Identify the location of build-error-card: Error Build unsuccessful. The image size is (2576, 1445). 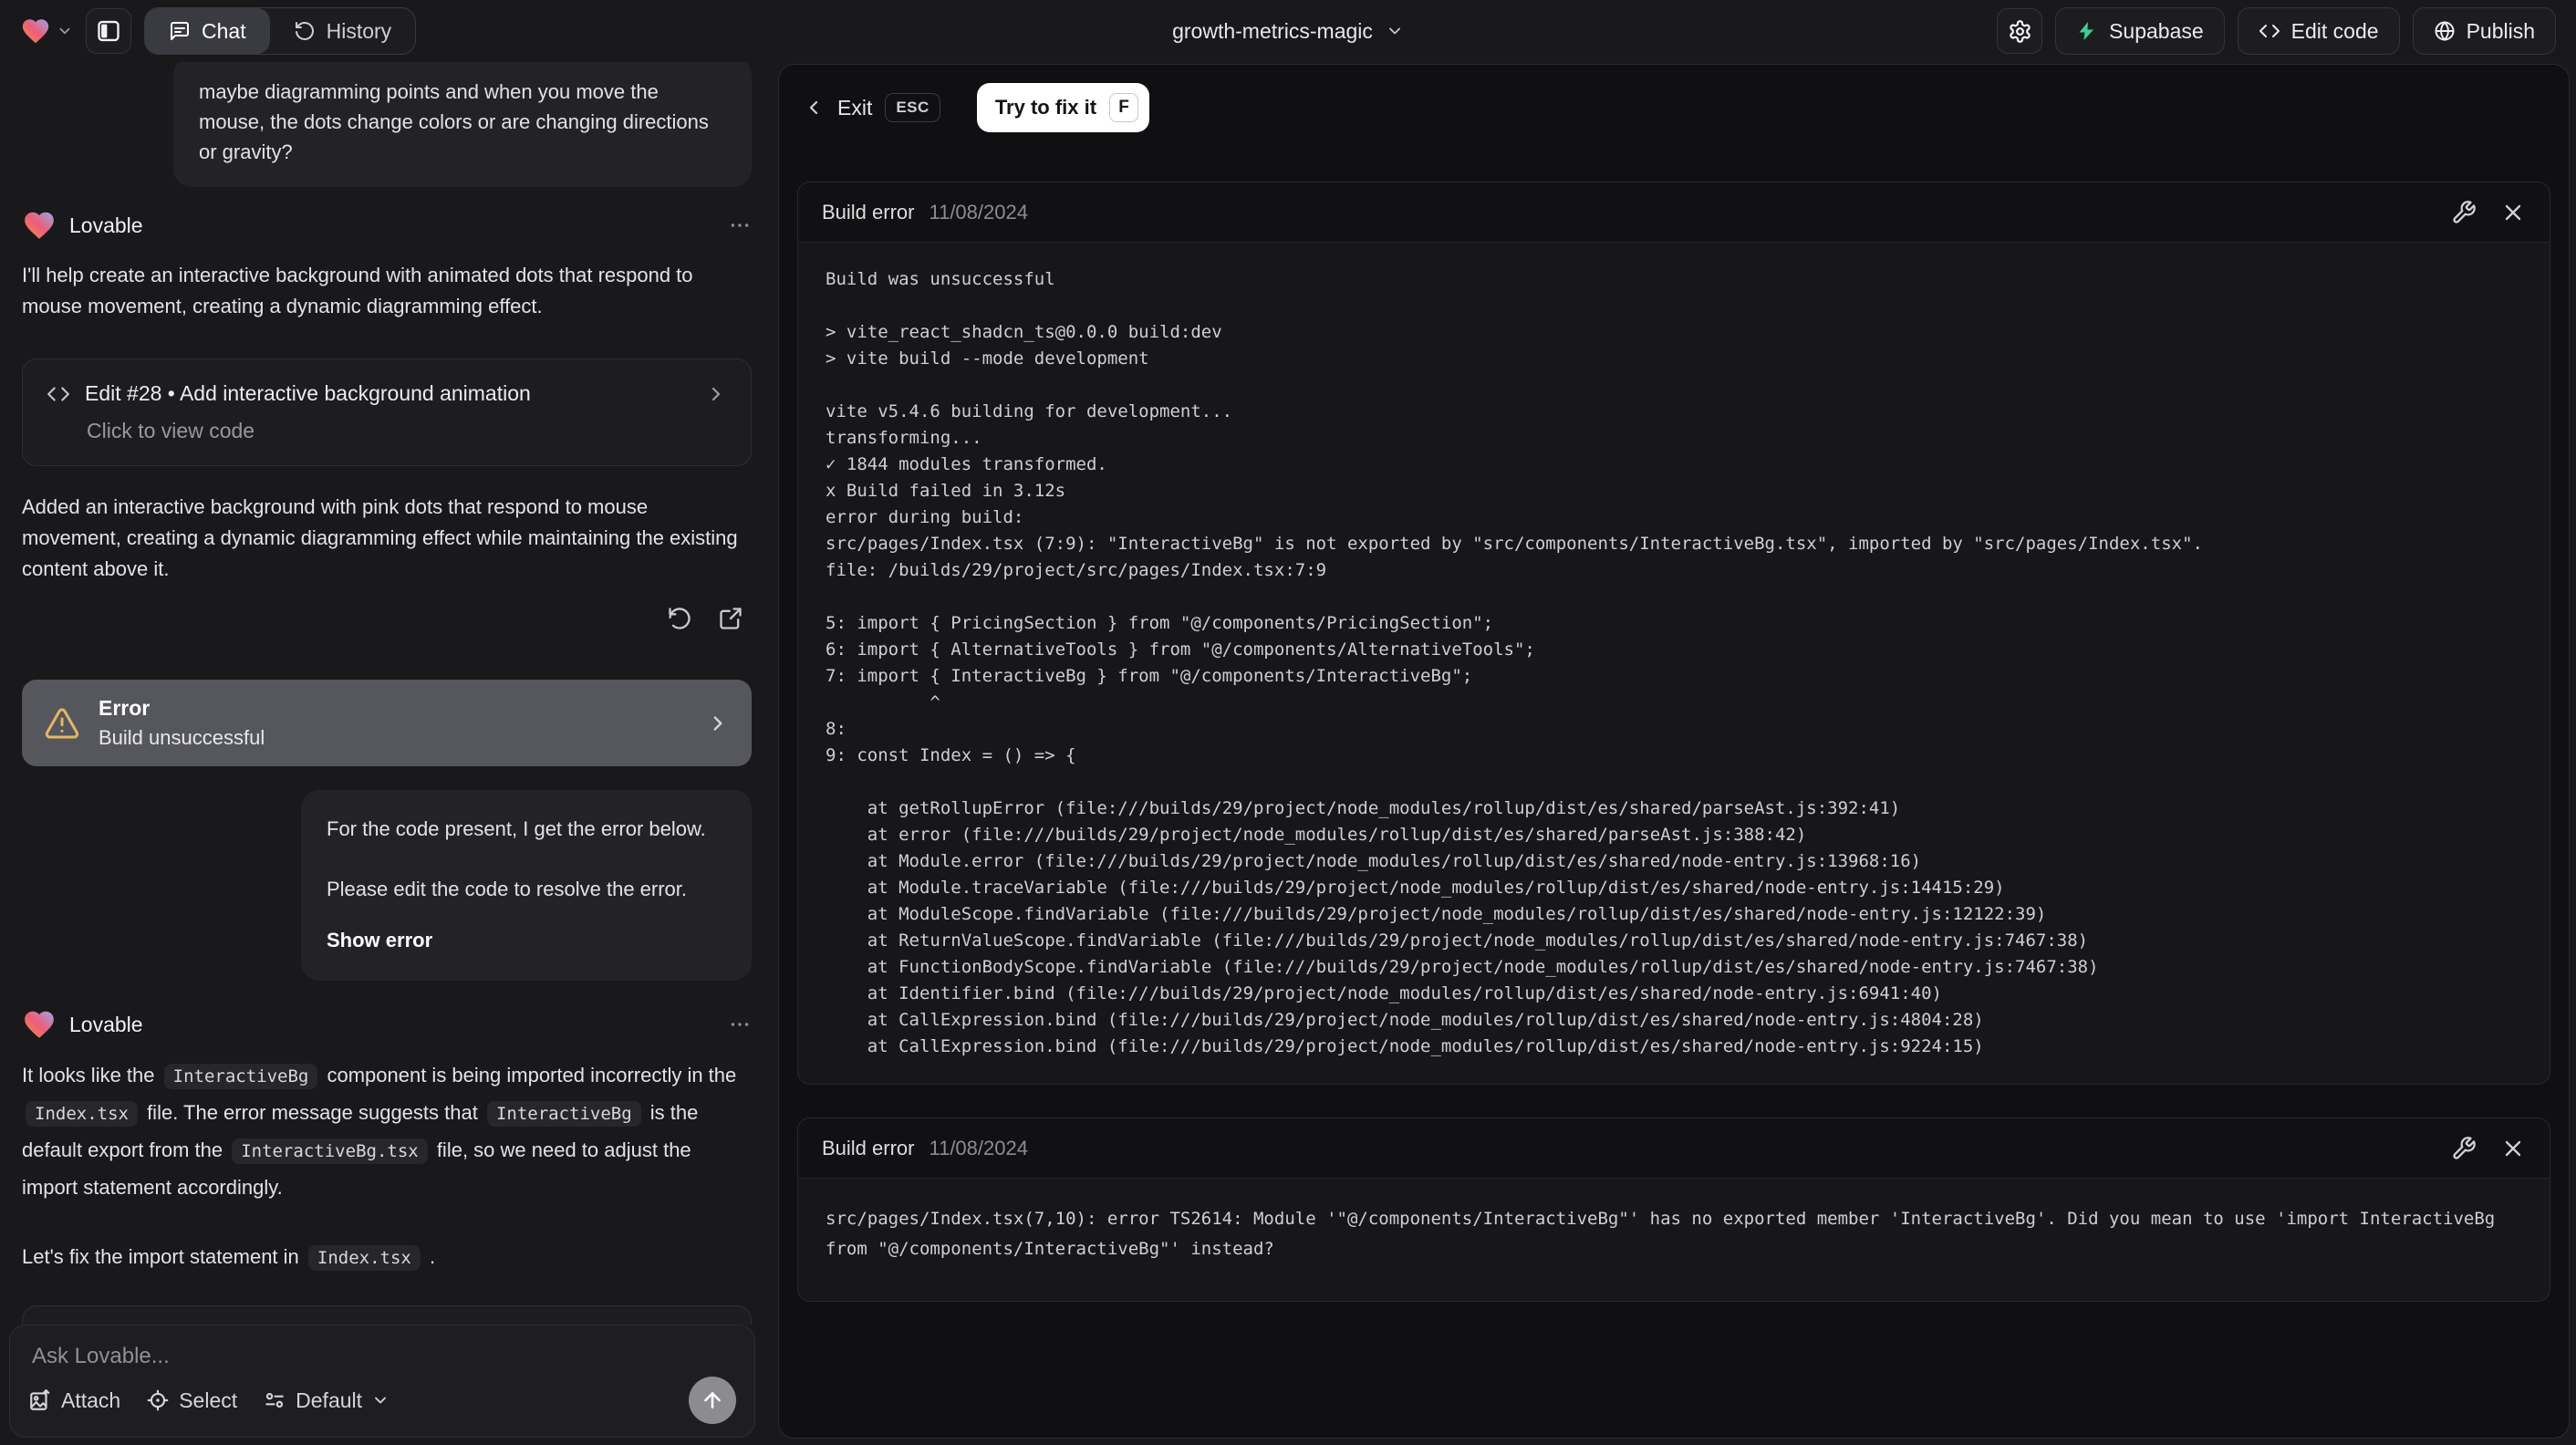
(387, 723).